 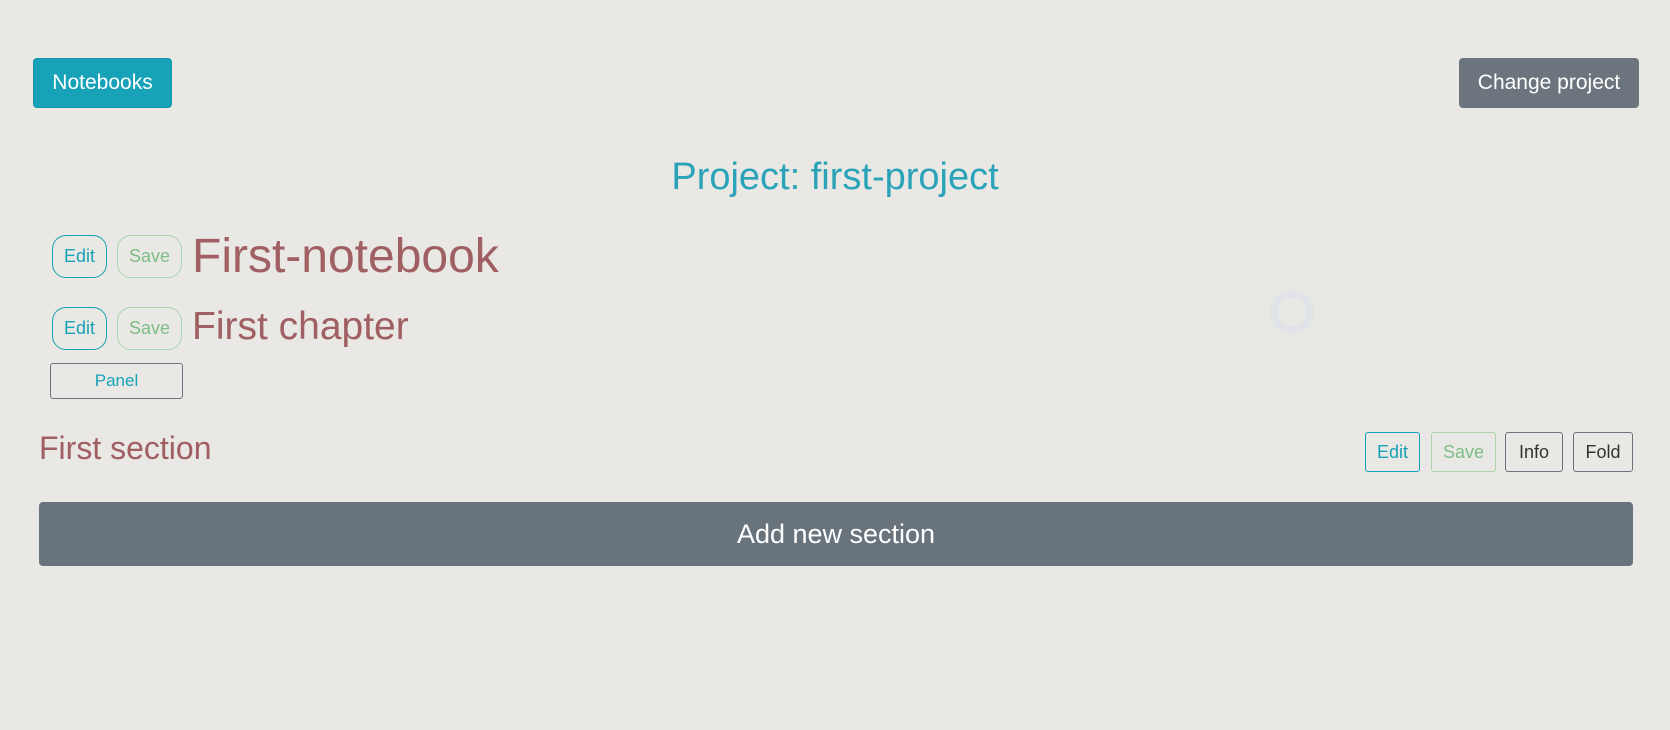 I want to click on section-edit-button: Edit, so click(x=1392, y=452).